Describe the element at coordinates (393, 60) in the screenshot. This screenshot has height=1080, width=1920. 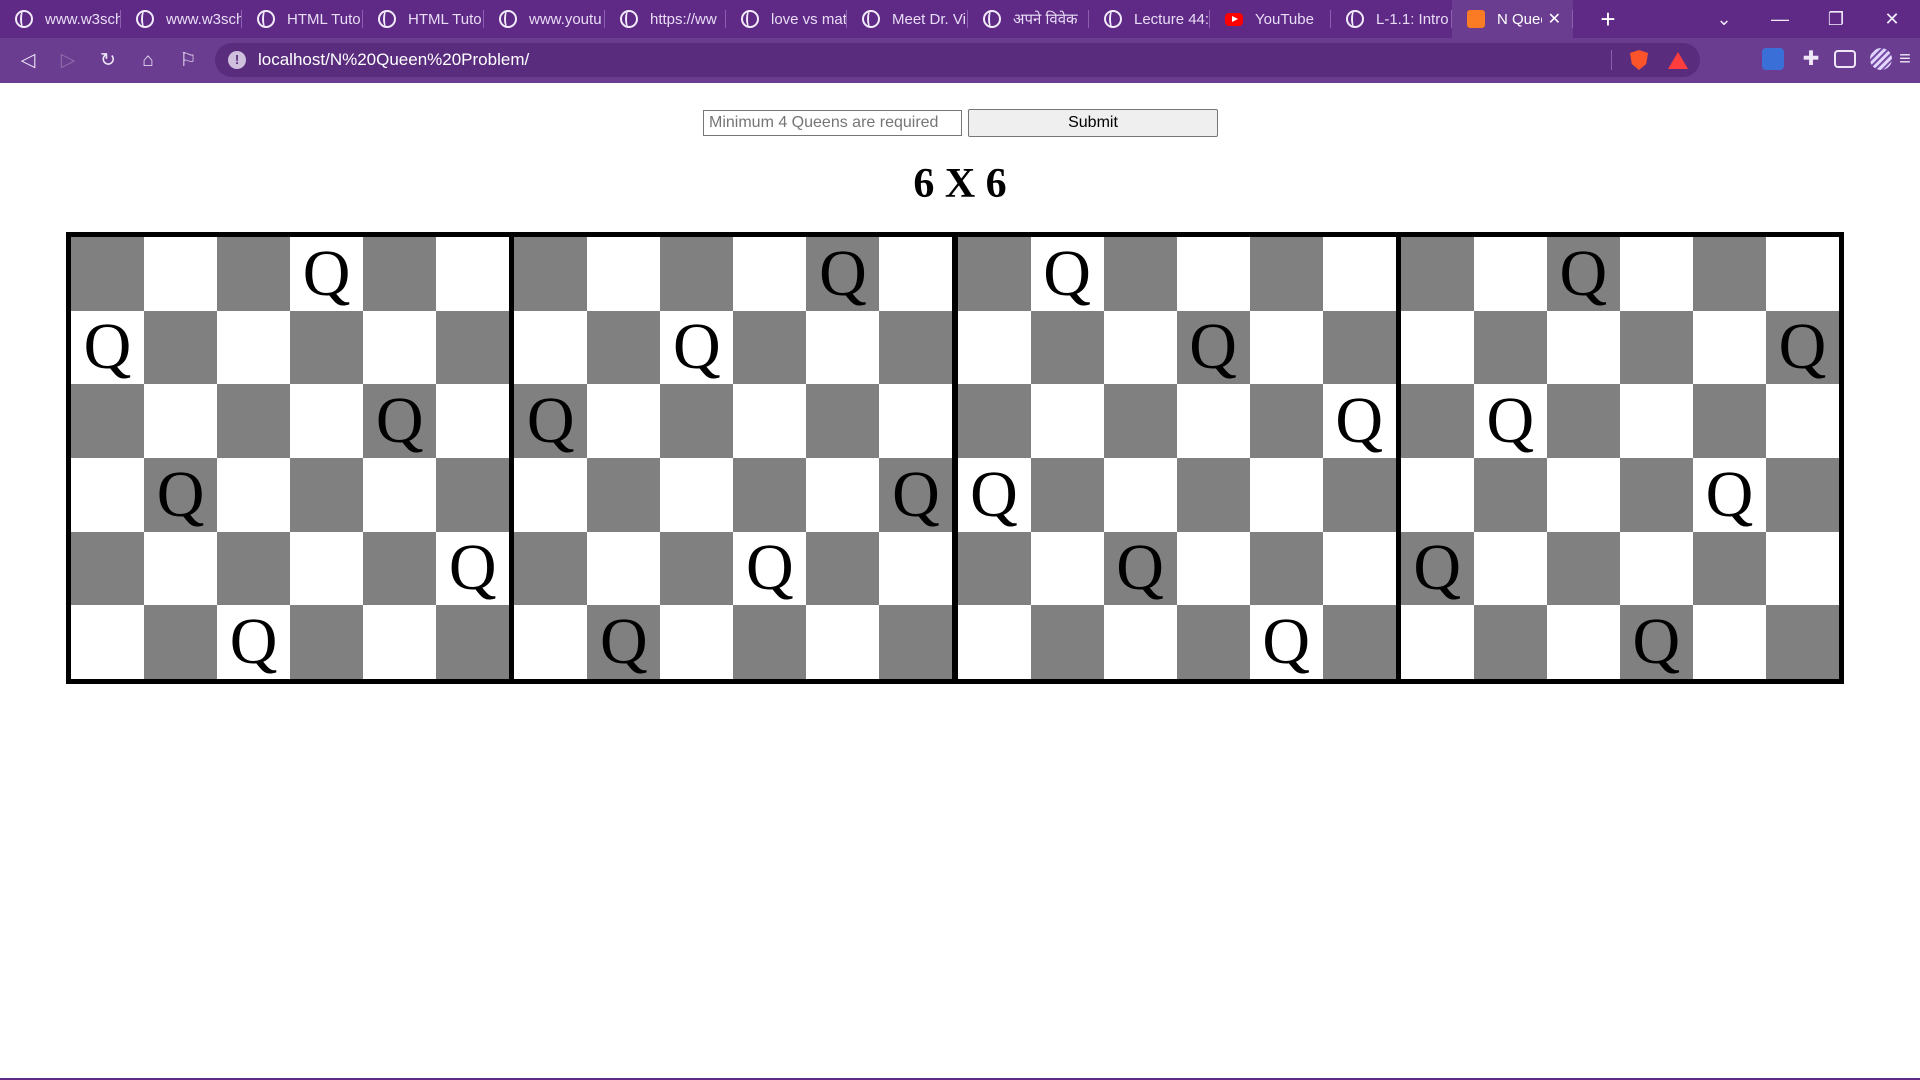
I see `url-text: localhost/N%20Queen%20Problem/` at that location.